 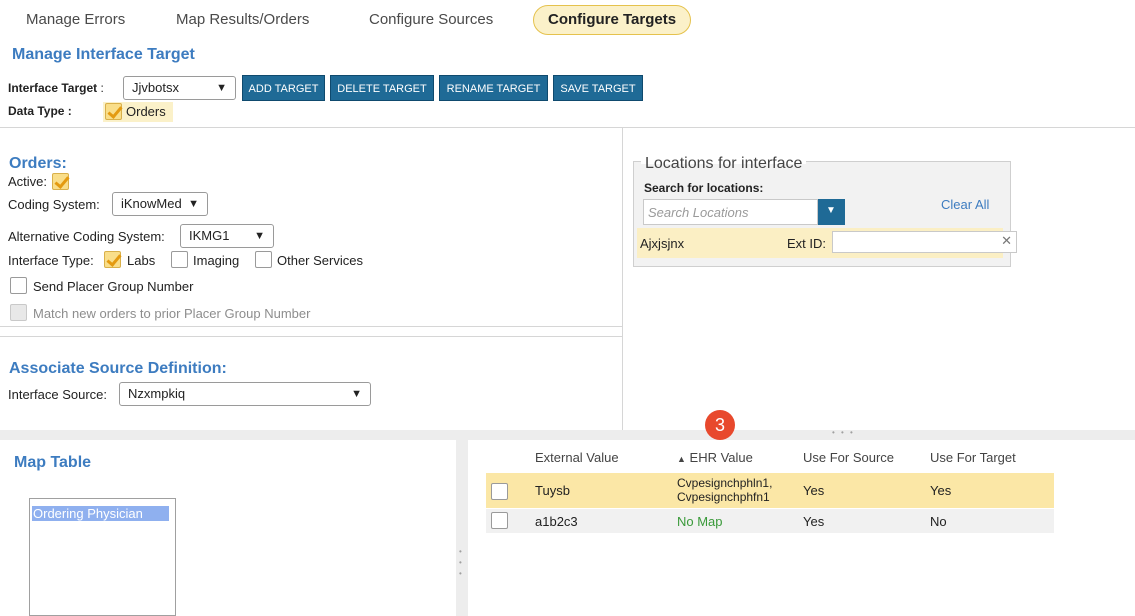 I want to click on cell-use-target: Yes, so click(x=941, y=490).